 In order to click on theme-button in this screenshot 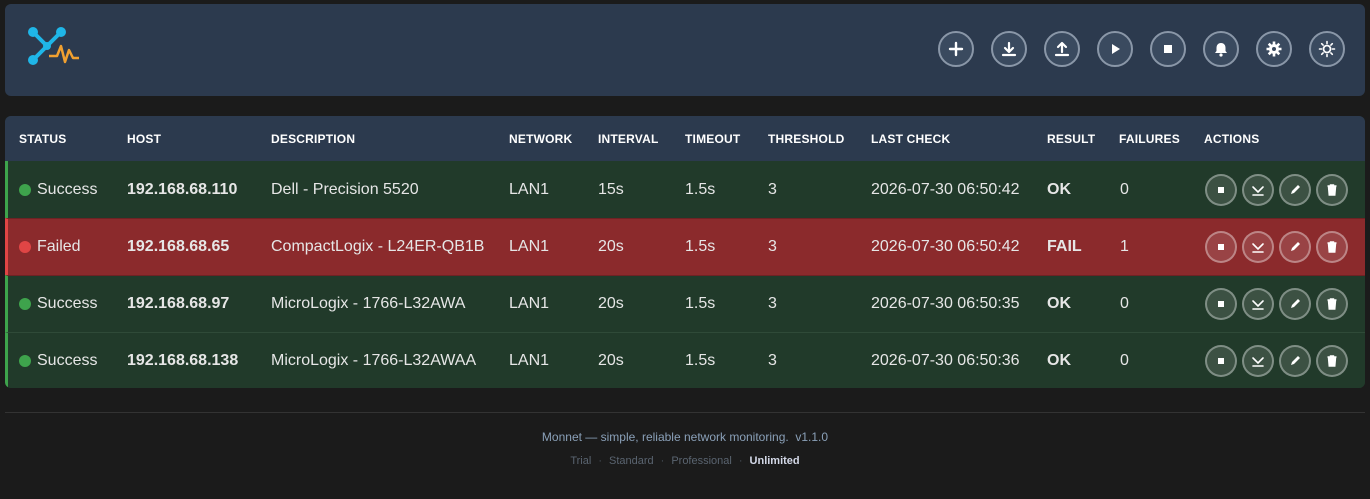, I will do `click(1327, 49)`.